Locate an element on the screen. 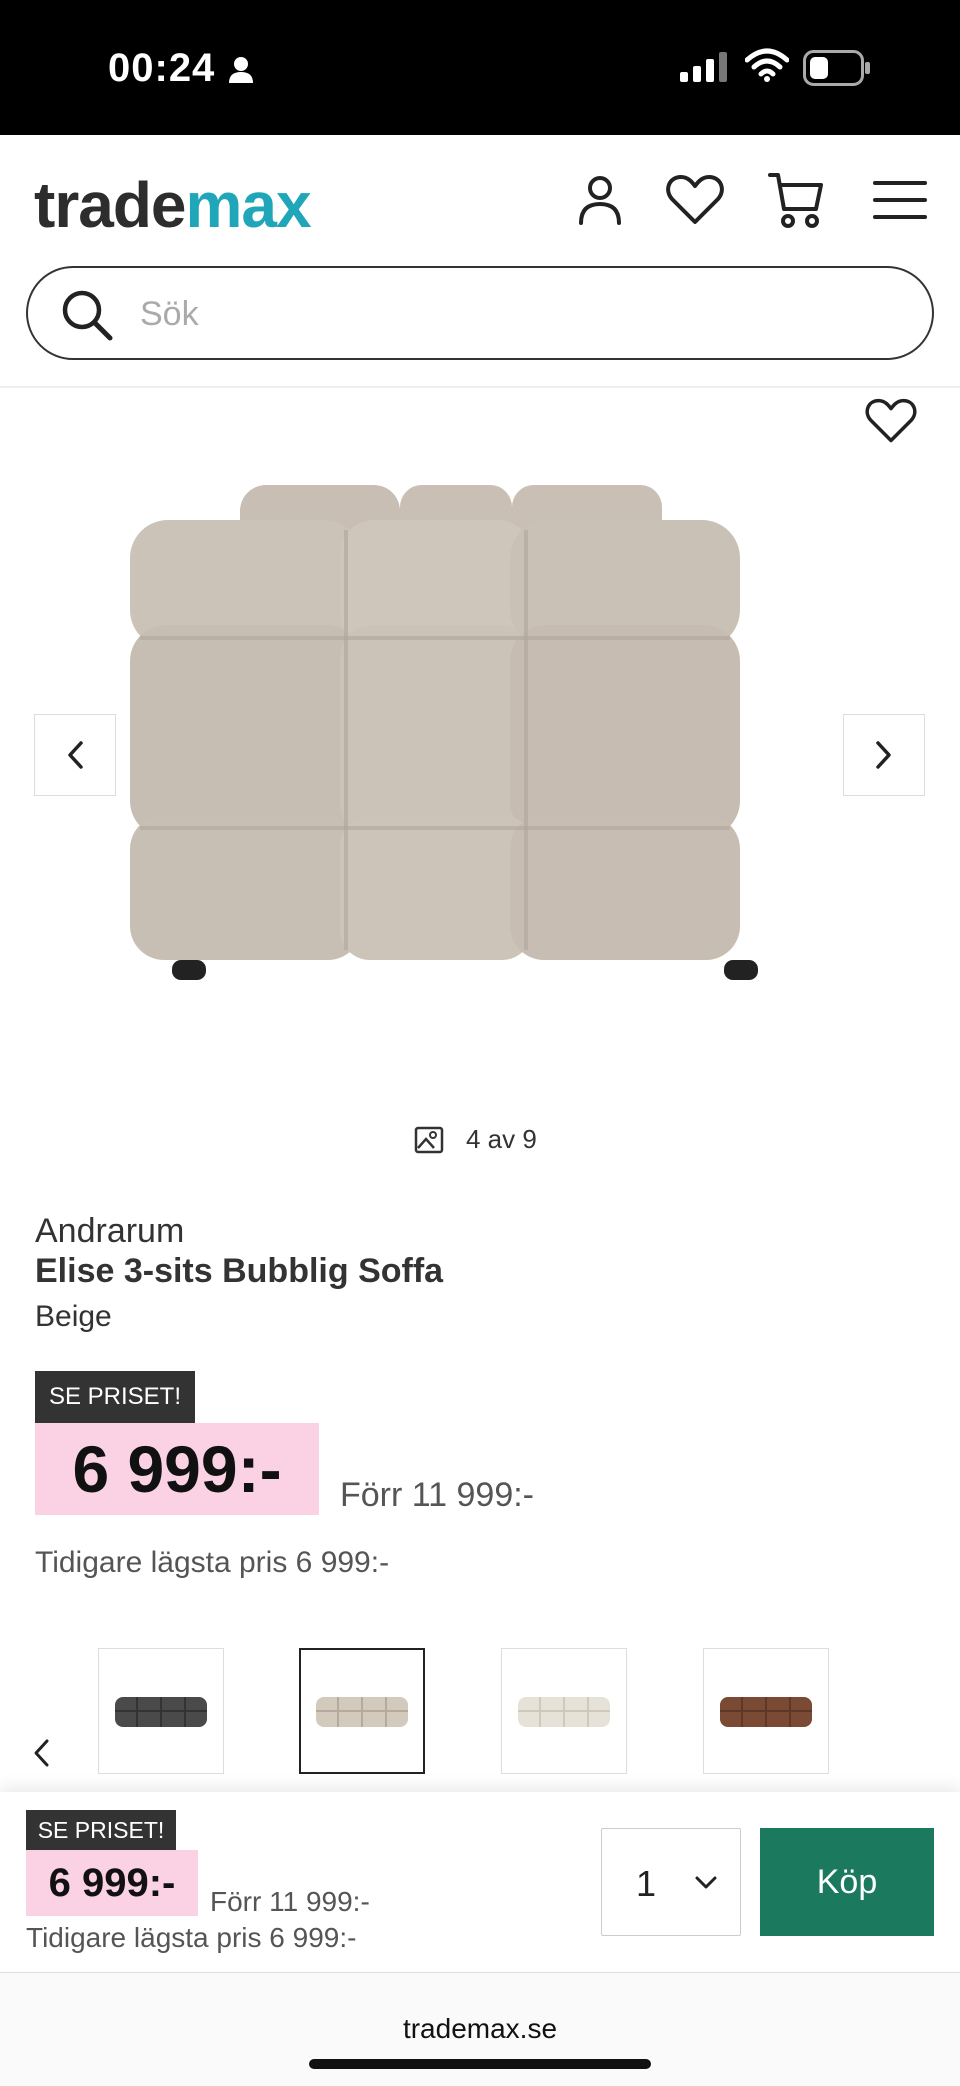 This screenshot has width=960, height=2086. gallery-prev-button is located at coordinates (75, 755).